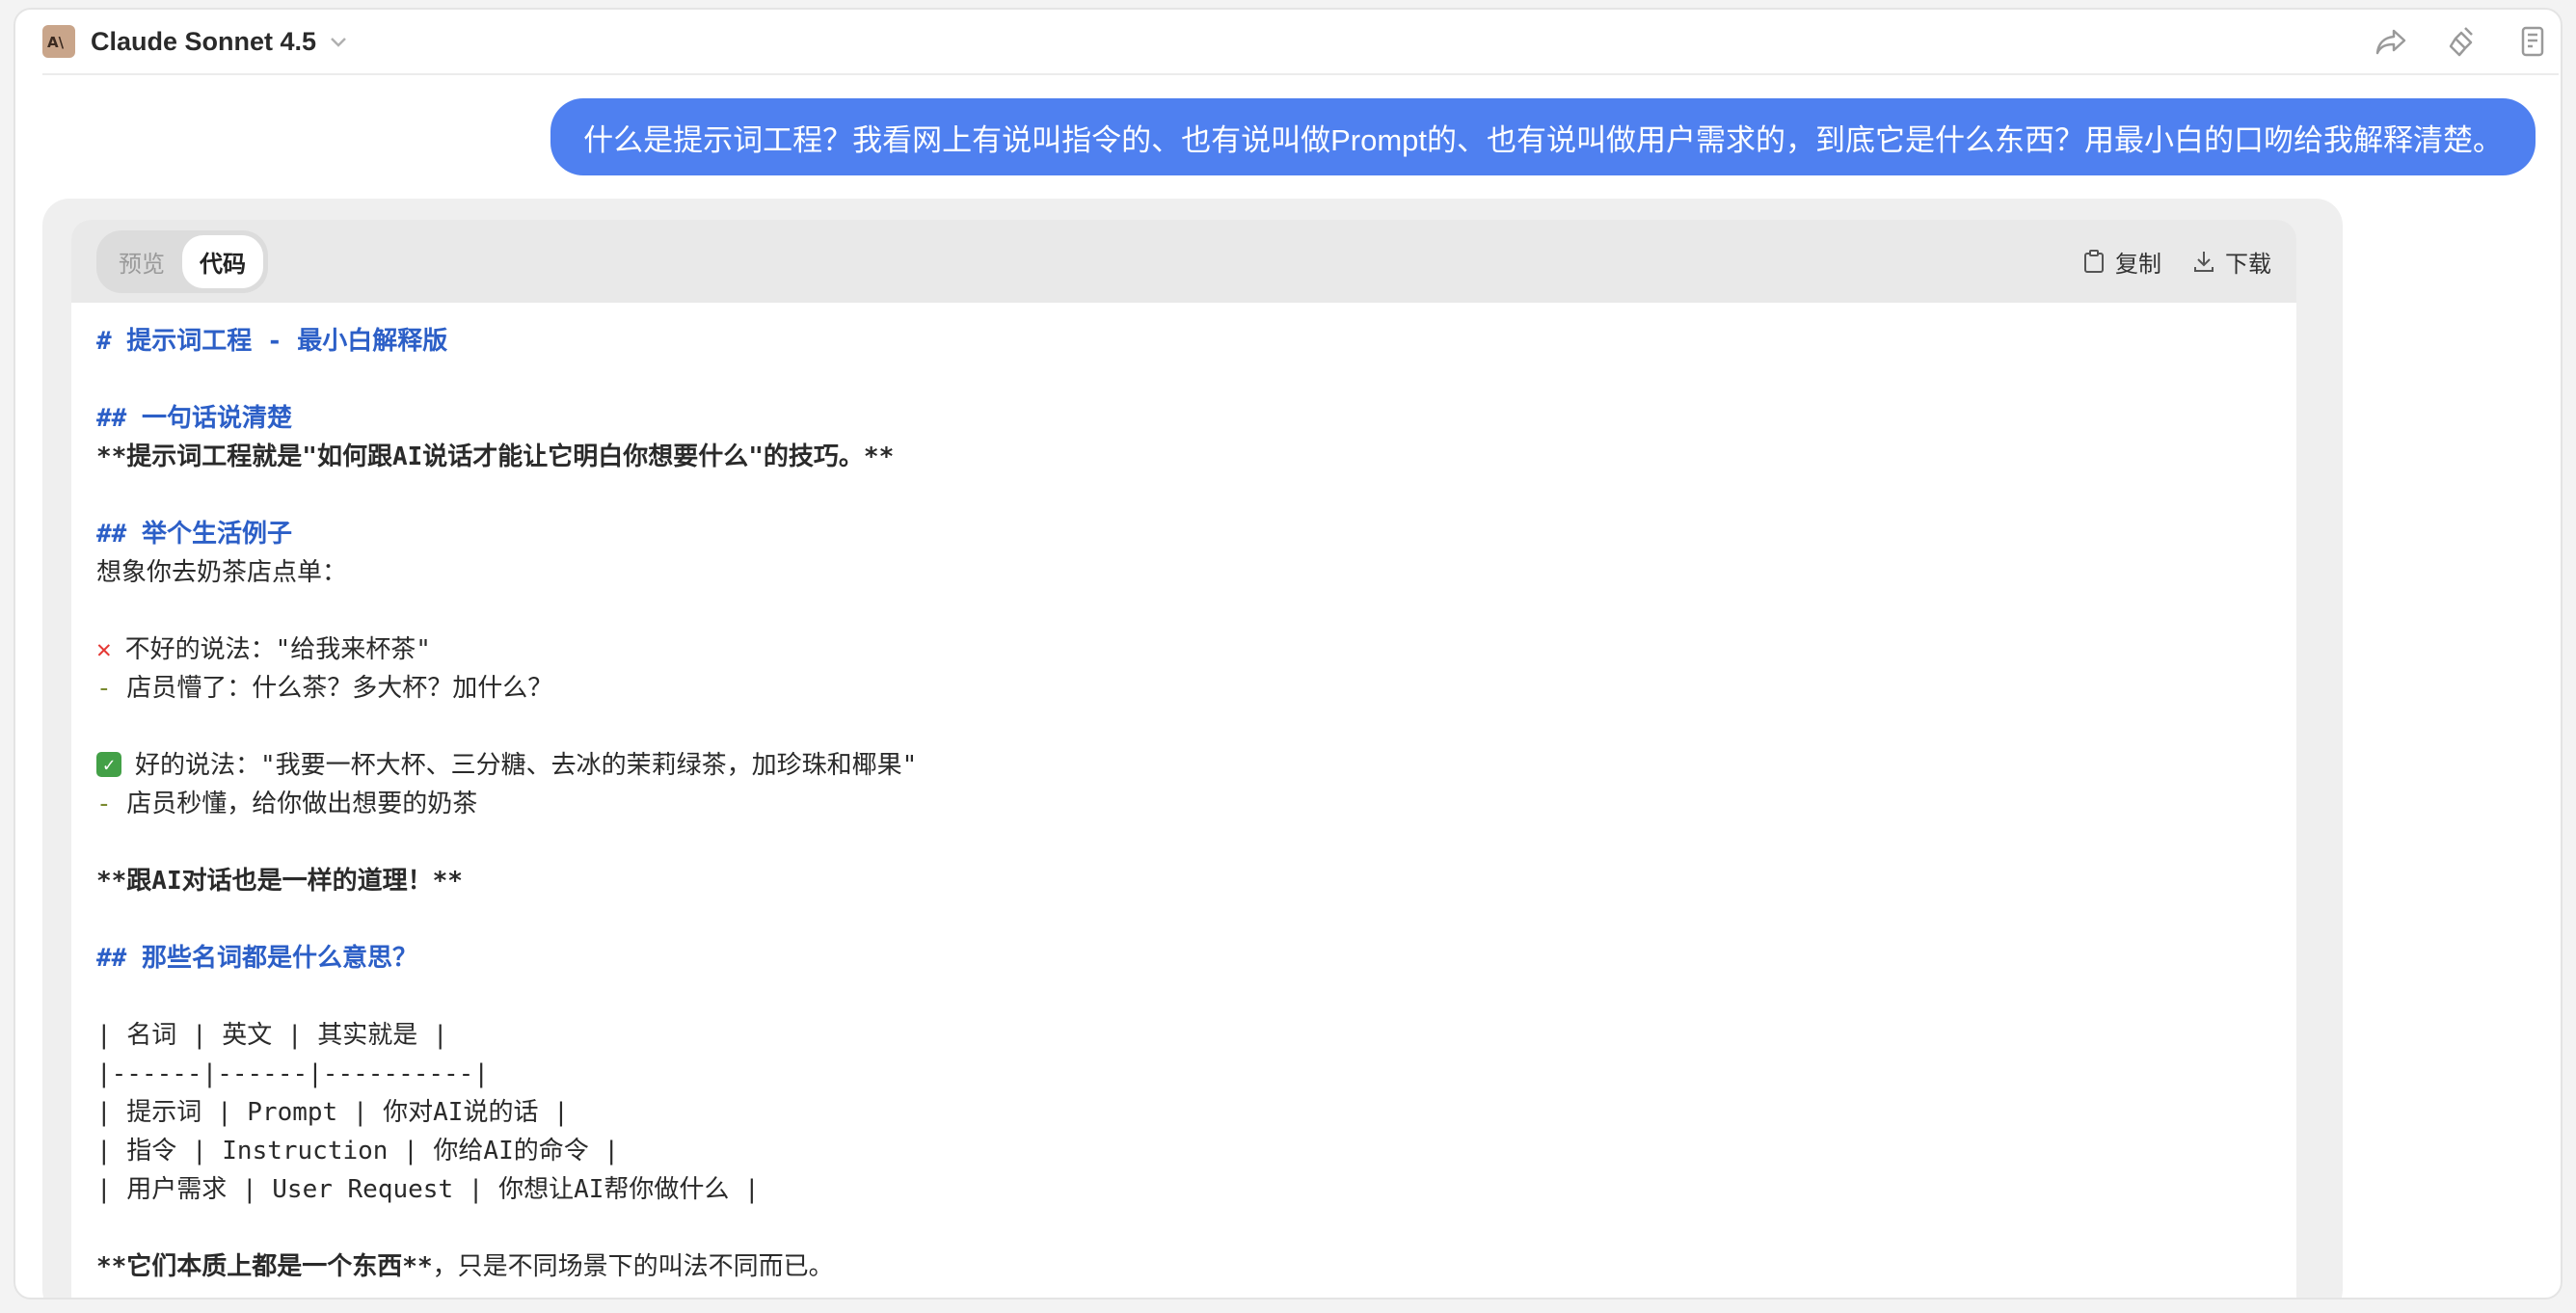 This screenshot has width=2576, height=1313. Describe the element at coordinates (333, 1112) in the screenshot. I see `code-line: | 提示词 | Prompt | 你对AI说的话 |` at that location.